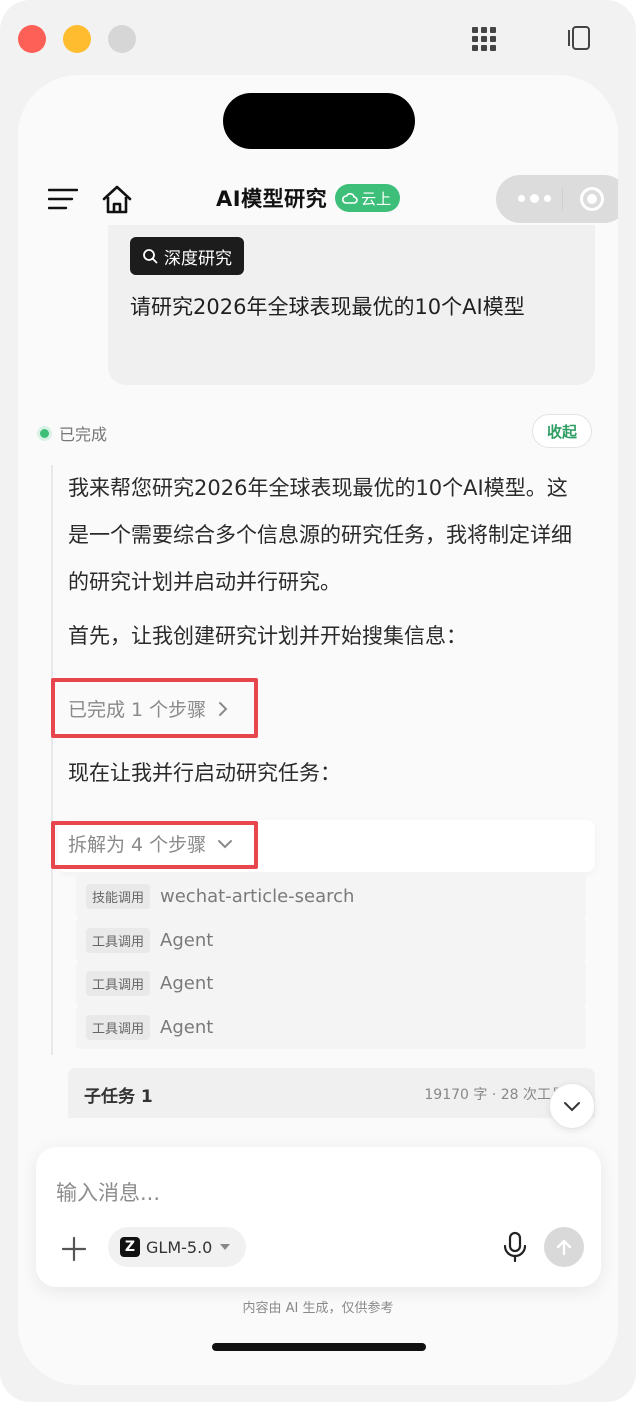 The height and width of the screenshot is (1402, 636). Describe the element at coordinates (579, 38) in the screenshot. I see `sidebar-toggle-icon` at that location.